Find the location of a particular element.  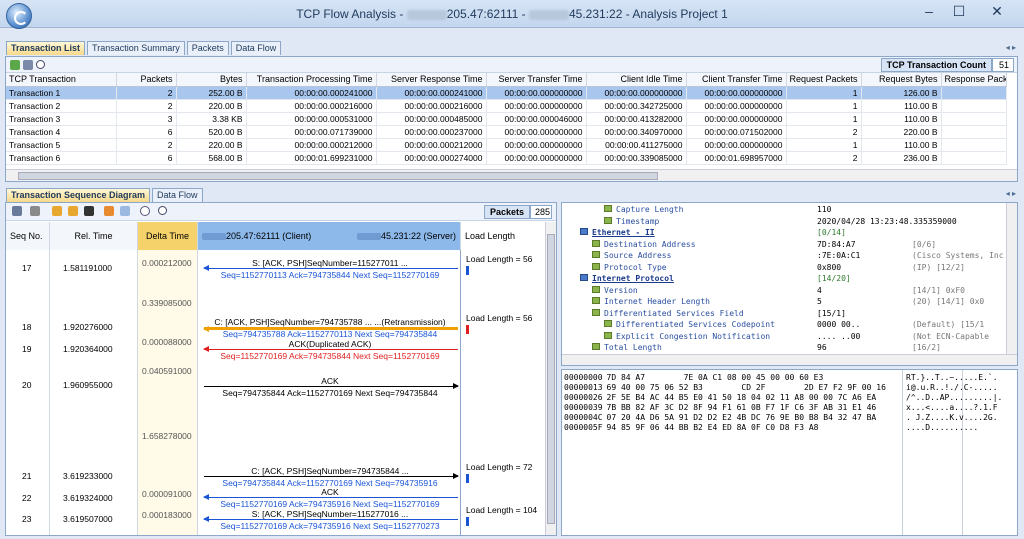

print-icon is located at coordinates (28, 65).